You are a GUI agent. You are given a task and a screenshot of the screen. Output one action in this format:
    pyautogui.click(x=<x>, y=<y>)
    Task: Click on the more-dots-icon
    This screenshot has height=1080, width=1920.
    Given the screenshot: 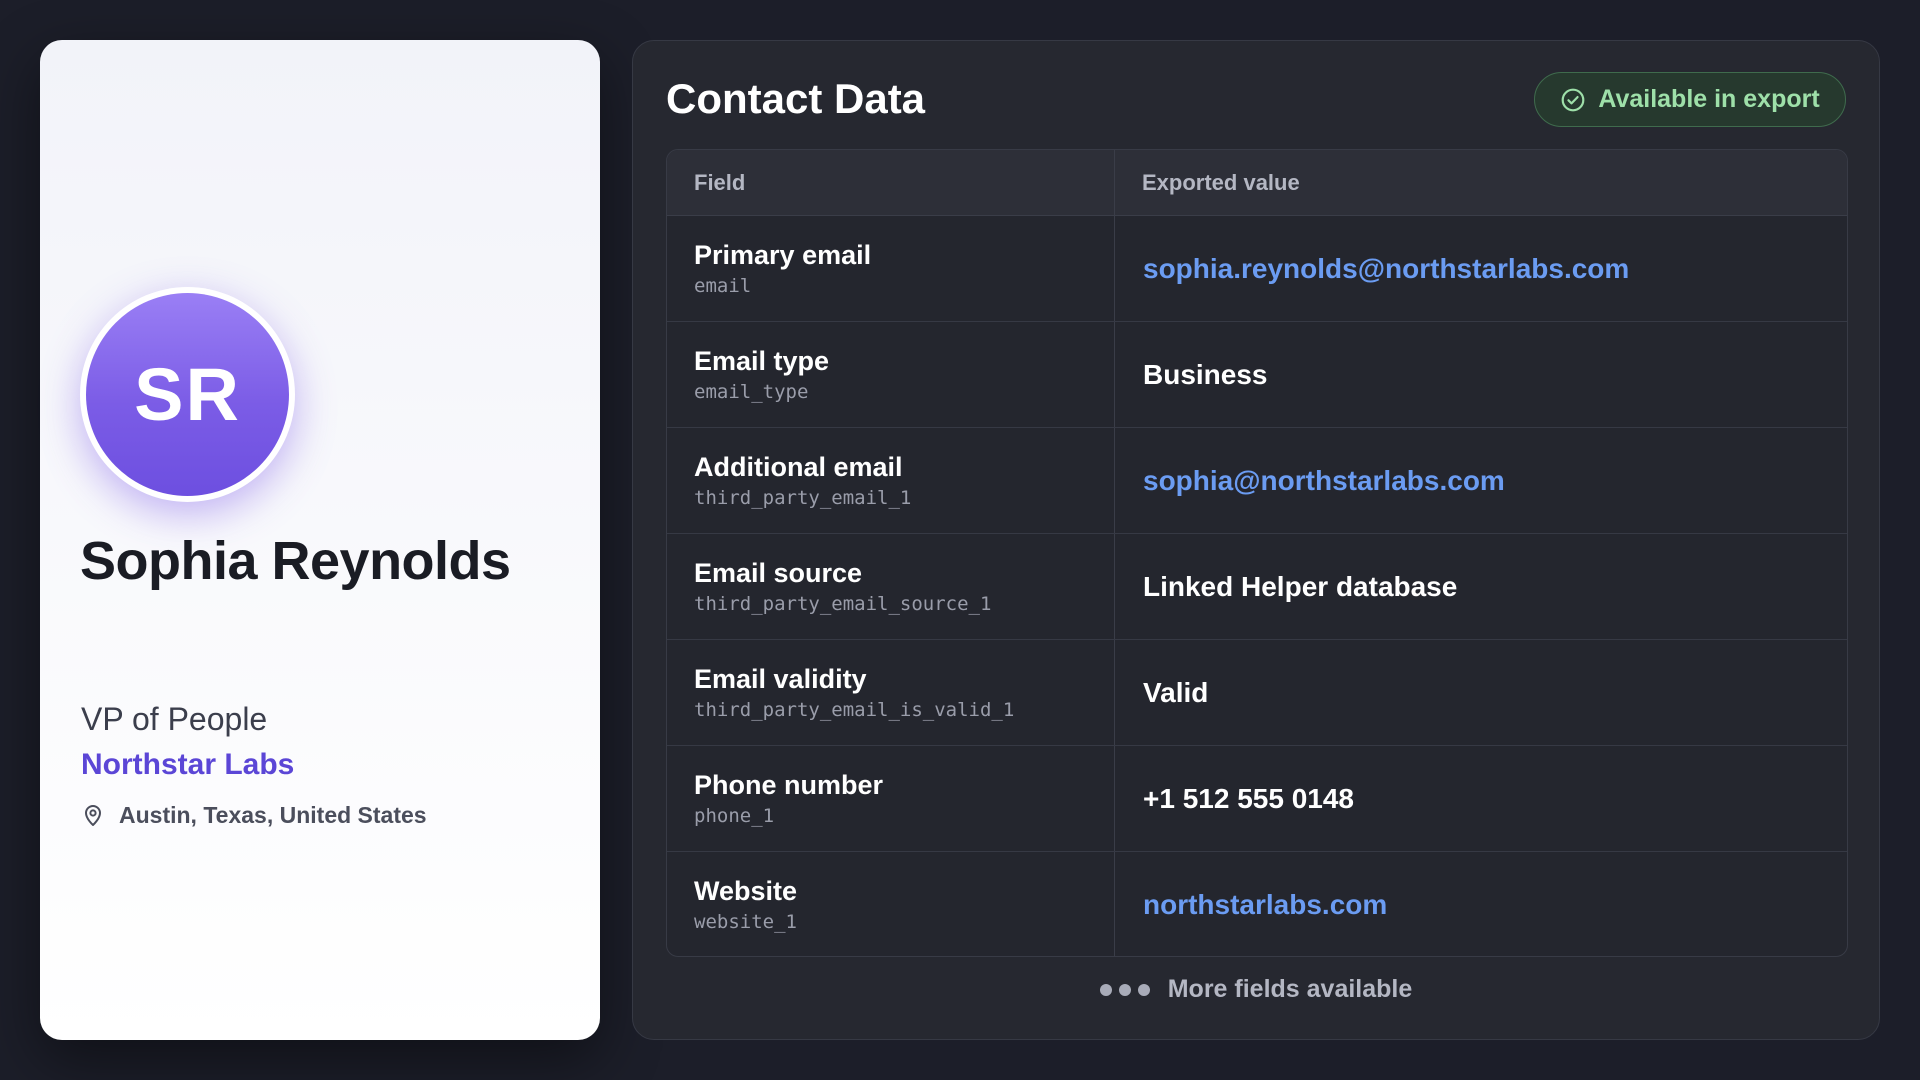 What is the action you would take?
    pyautogui.click(x=1124, y=989)
    